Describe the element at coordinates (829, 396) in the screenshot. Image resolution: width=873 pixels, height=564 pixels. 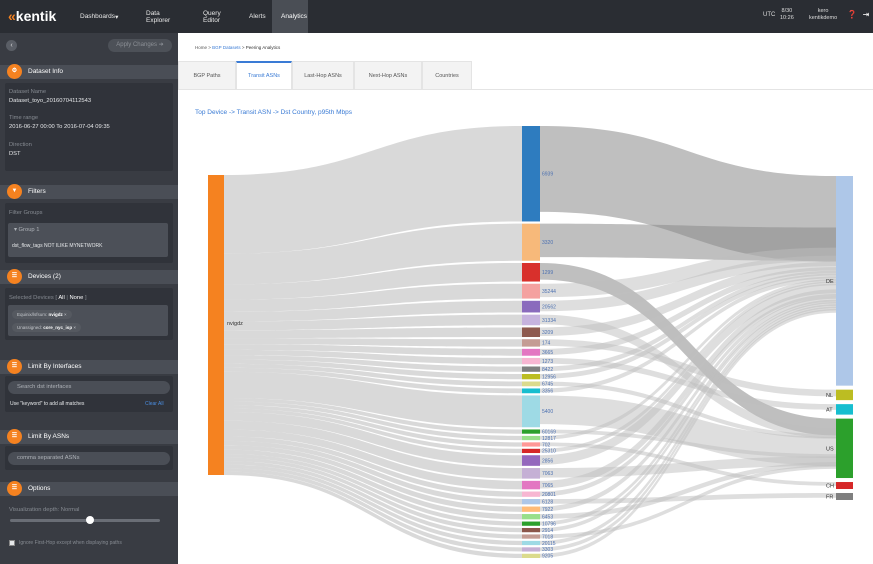
I see `country-node-label: NL` at that location.